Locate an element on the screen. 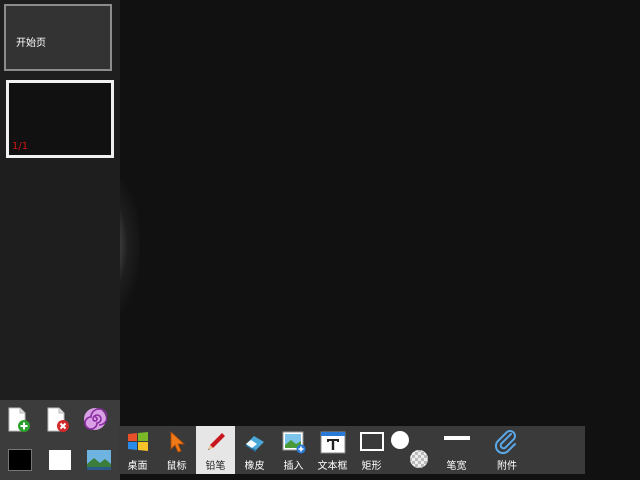 This screenshot has height=480, width=640. insert-image-icon is located at coordinates (294, 442).